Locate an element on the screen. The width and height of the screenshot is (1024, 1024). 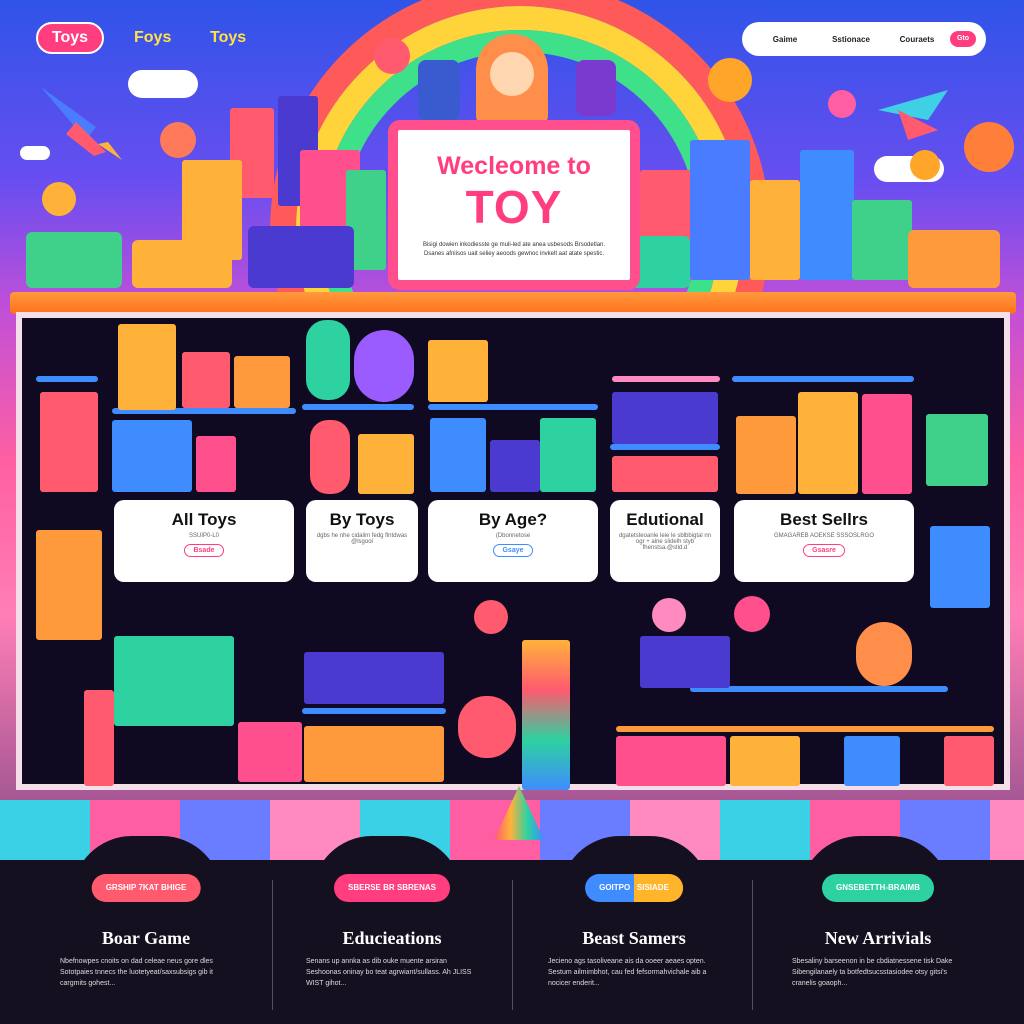
category-title: By Age? is located at coordinates (513, 519).